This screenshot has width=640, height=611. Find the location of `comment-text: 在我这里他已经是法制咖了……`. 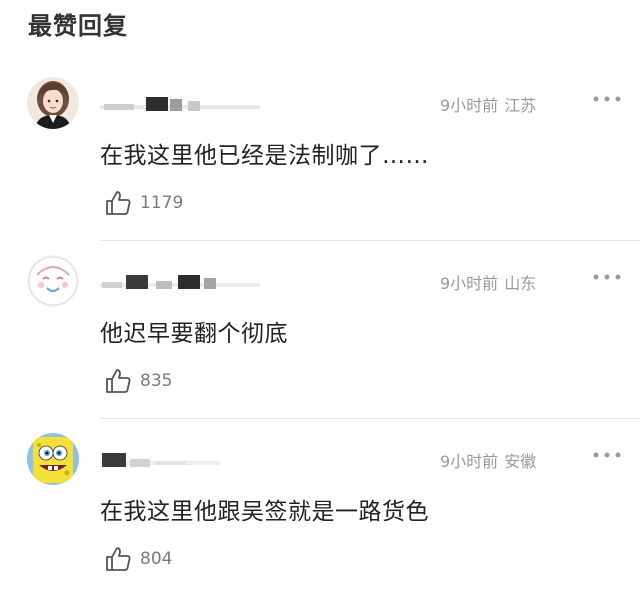

comment-text: 在我这里他已经是法制咖了…… is located at coordinates (264, 156).